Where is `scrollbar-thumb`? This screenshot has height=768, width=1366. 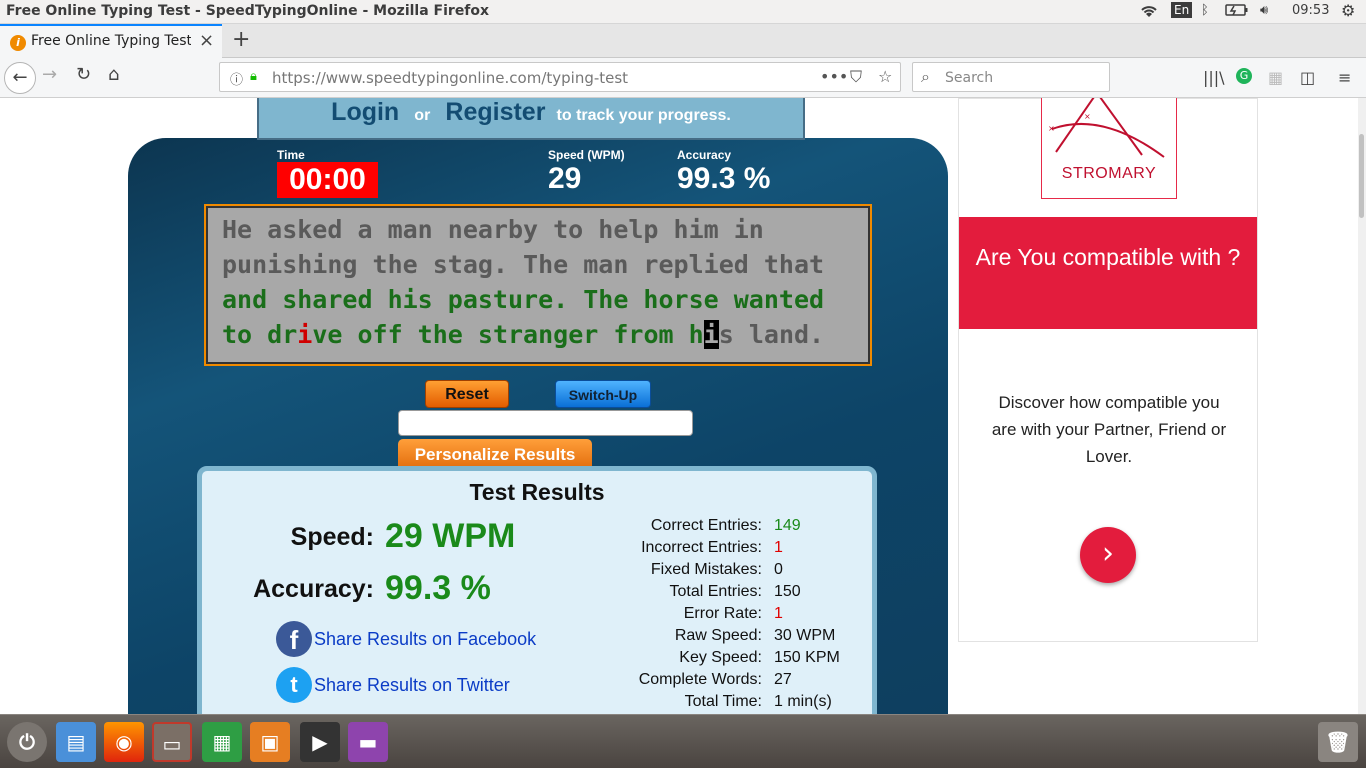 scrollbar-thumb is located at coordinates (1361, 176).